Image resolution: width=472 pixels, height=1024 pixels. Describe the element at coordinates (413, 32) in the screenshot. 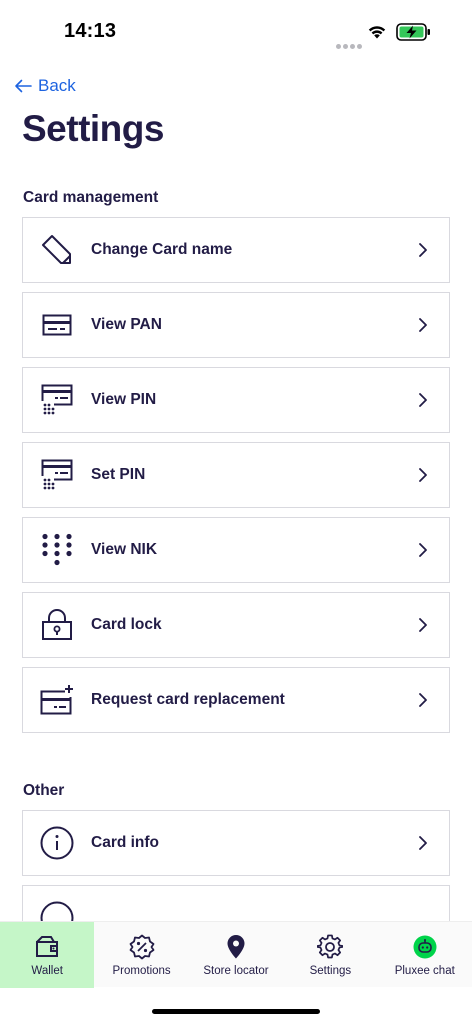

I see `battery-charging-icon` at that location.